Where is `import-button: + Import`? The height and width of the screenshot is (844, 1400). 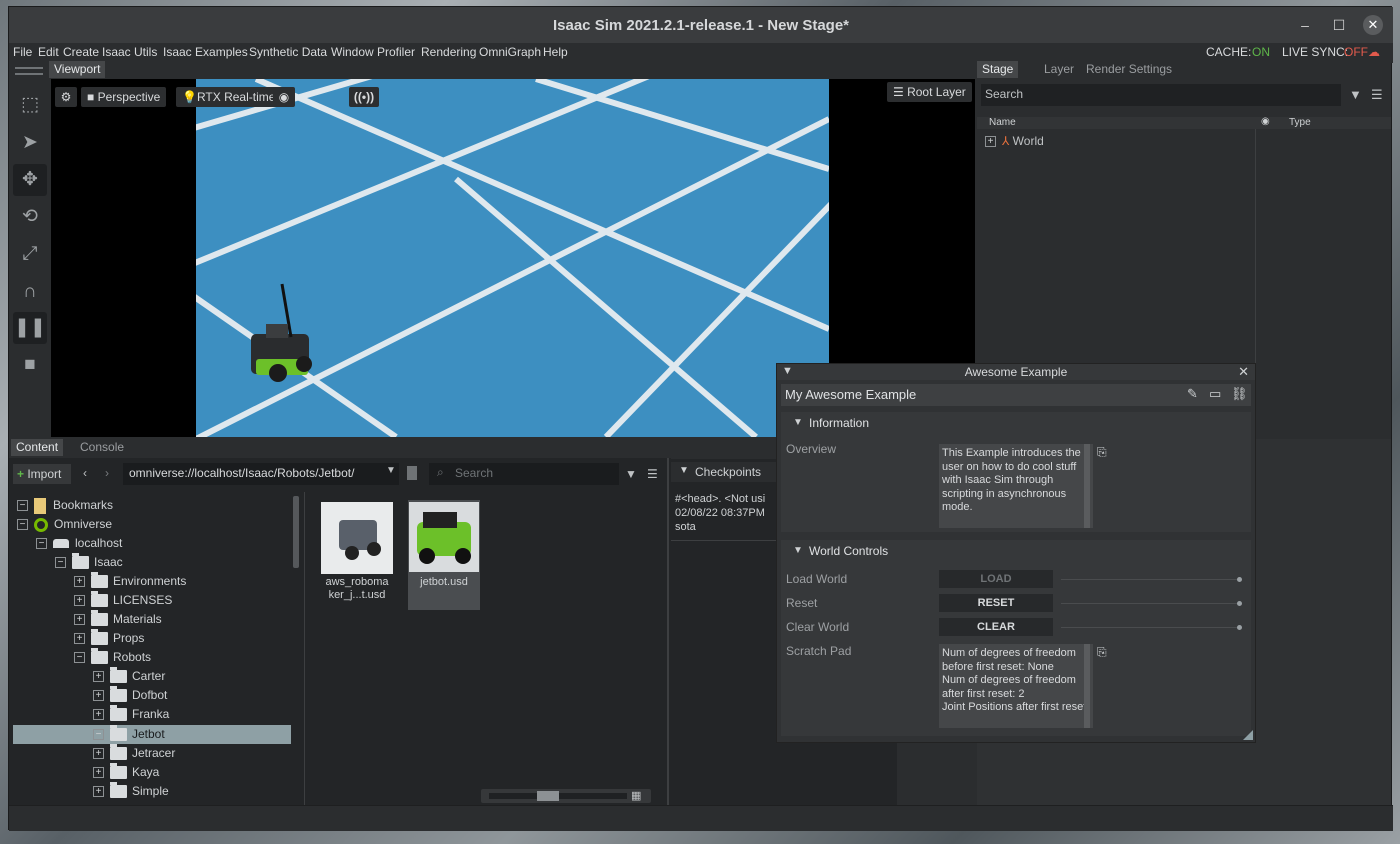 import-button: + Import is located at coordinates (42, 474).